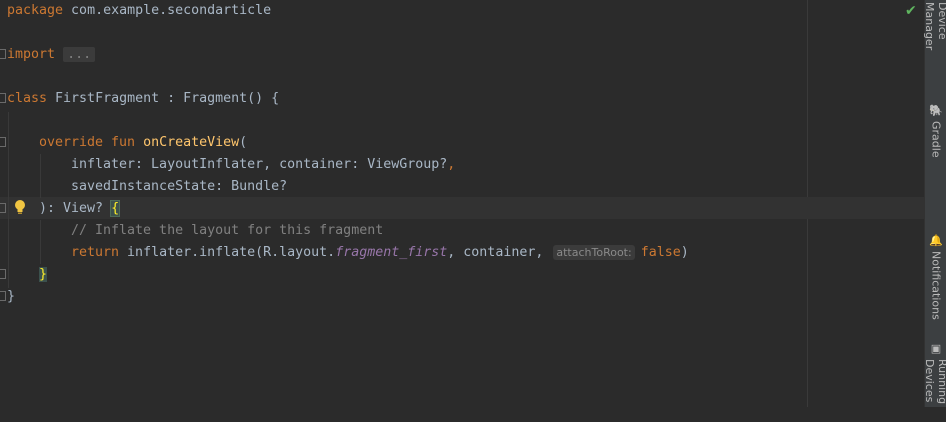 This screenshot has height=422, width=946. I want to click on matched-brace: }, so click(43, 274).